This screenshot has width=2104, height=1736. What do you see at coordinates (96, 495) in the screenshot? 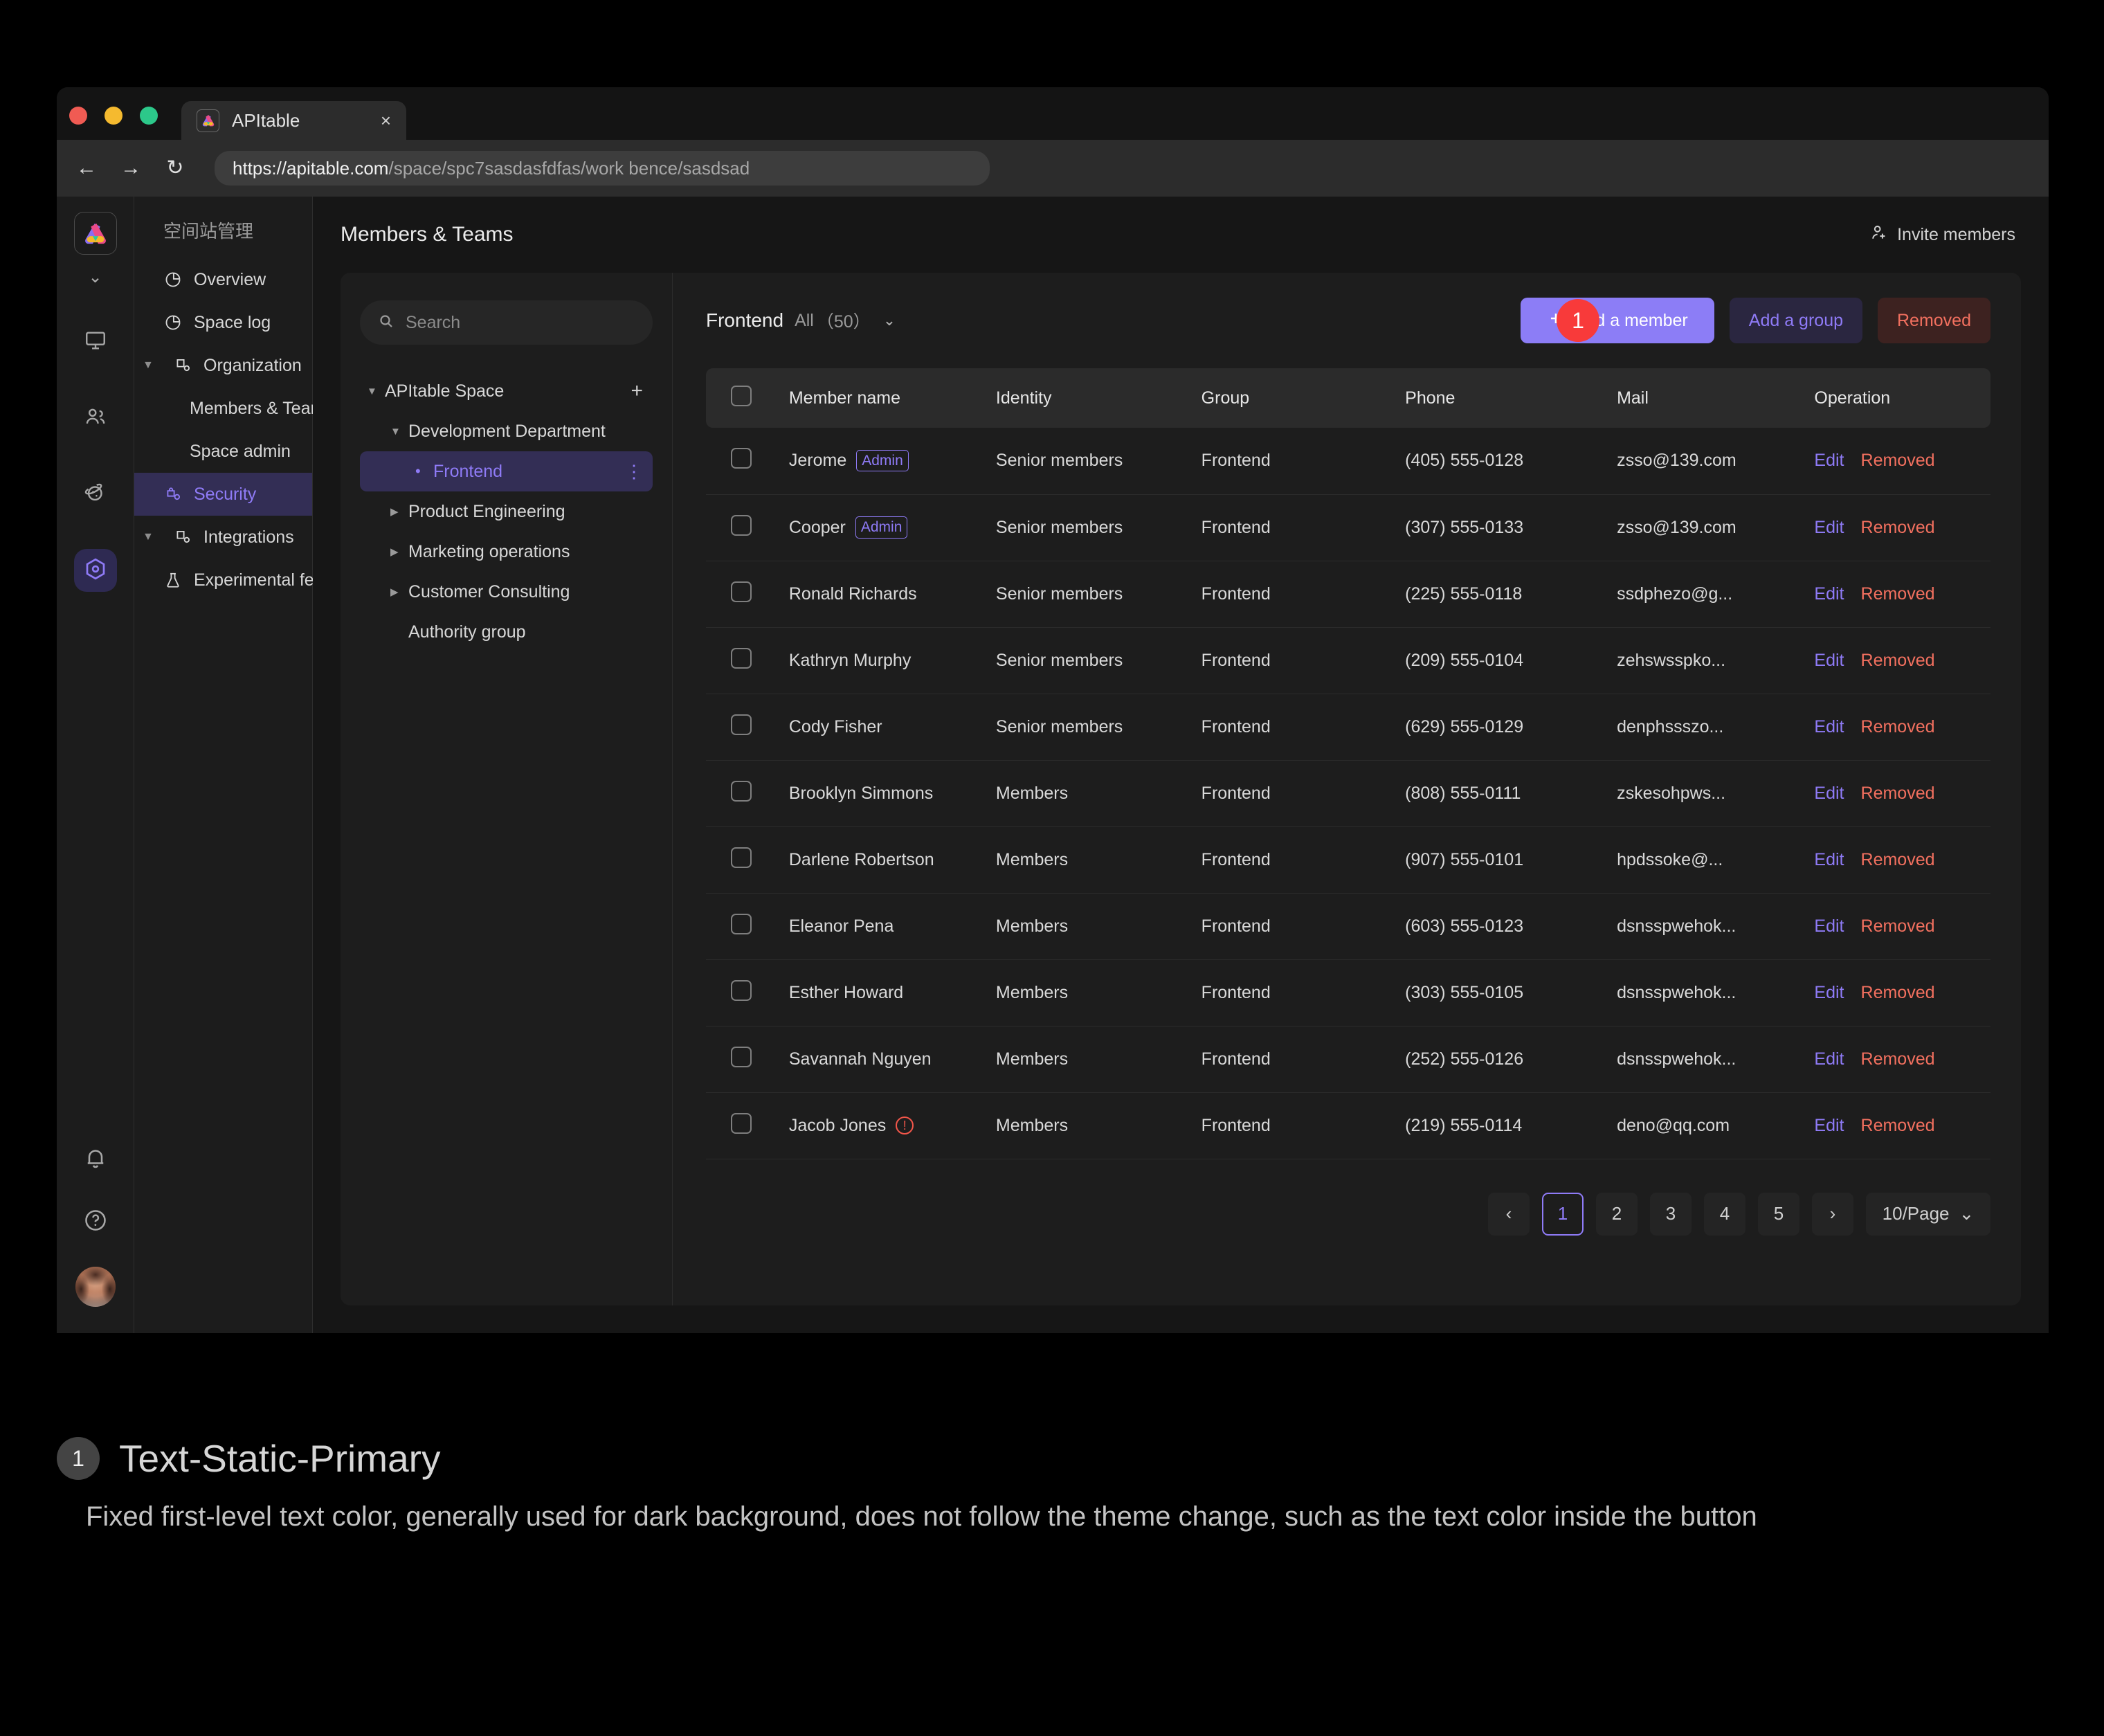
I see `rail-item-explore` at bounding box center [96, 495].